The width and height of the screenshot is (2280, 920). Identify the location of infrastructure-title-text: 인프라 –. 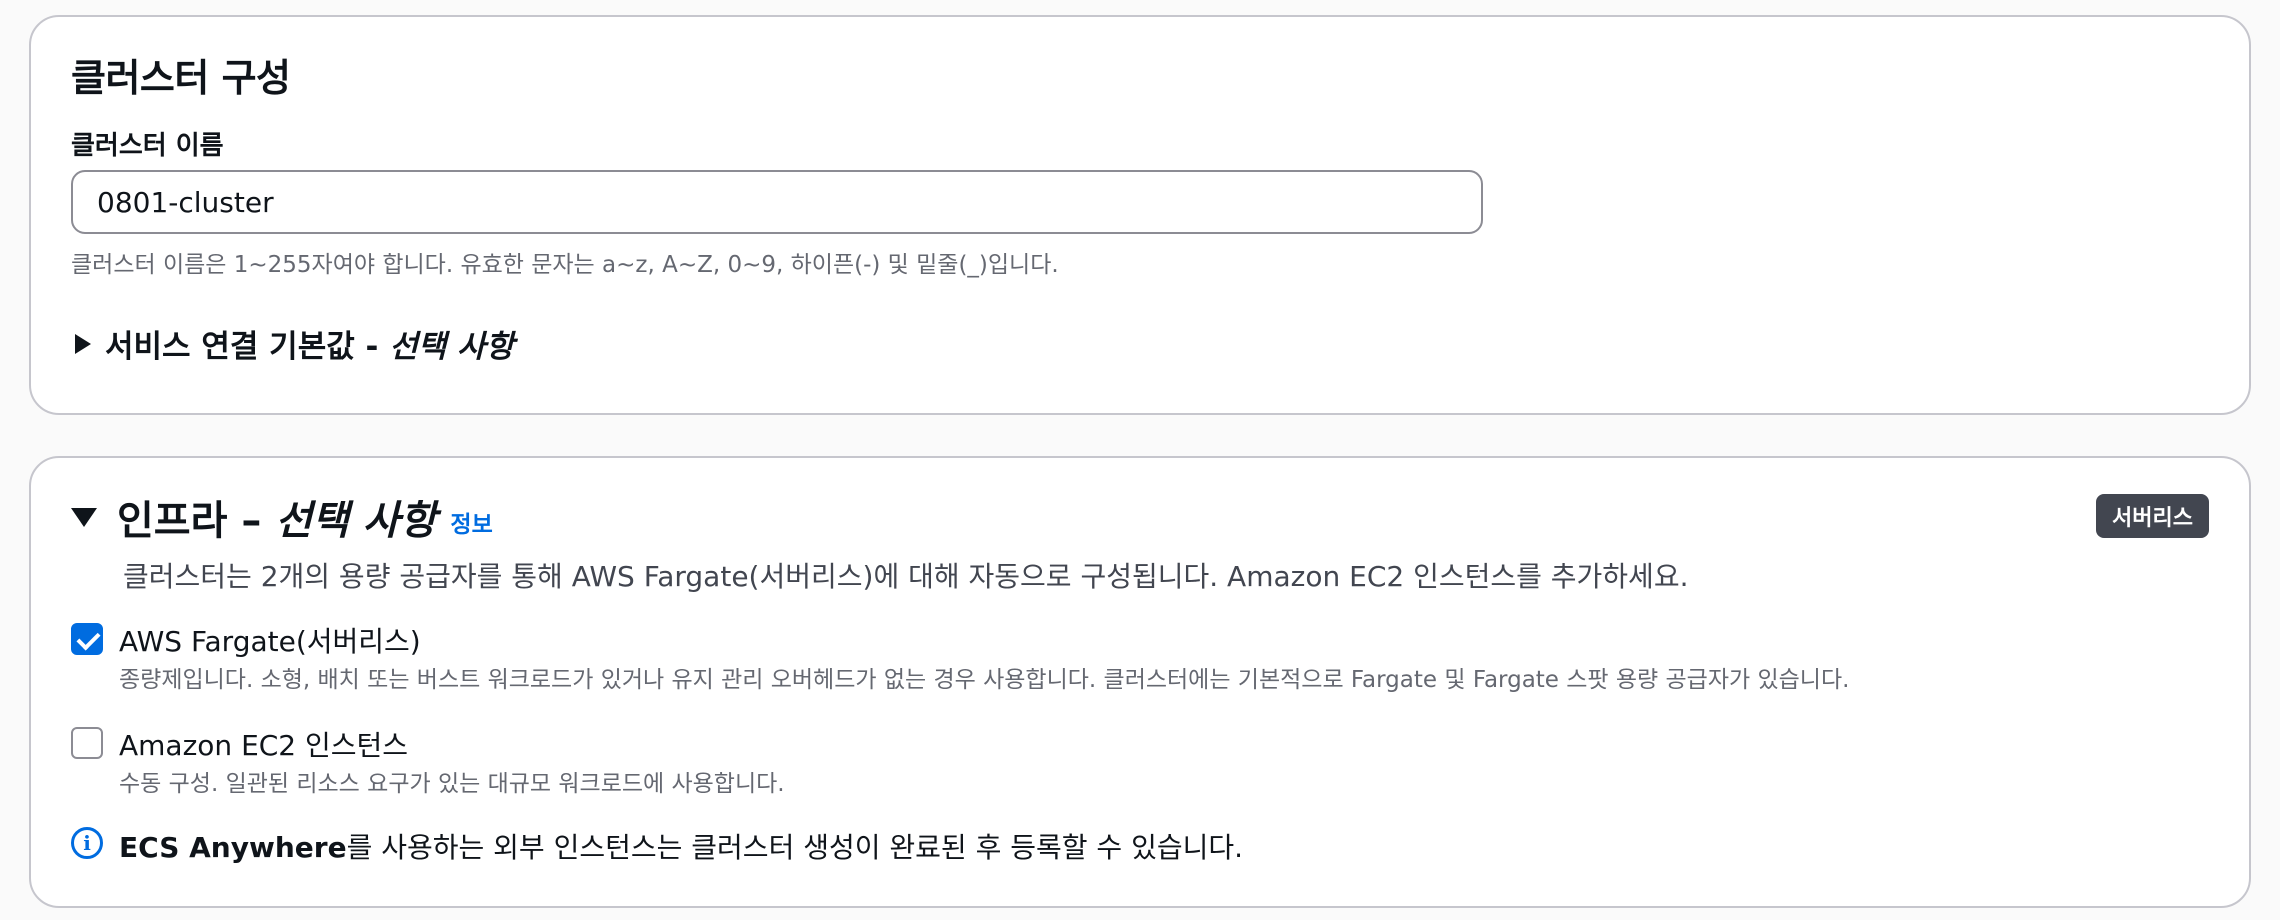
(196, 521).